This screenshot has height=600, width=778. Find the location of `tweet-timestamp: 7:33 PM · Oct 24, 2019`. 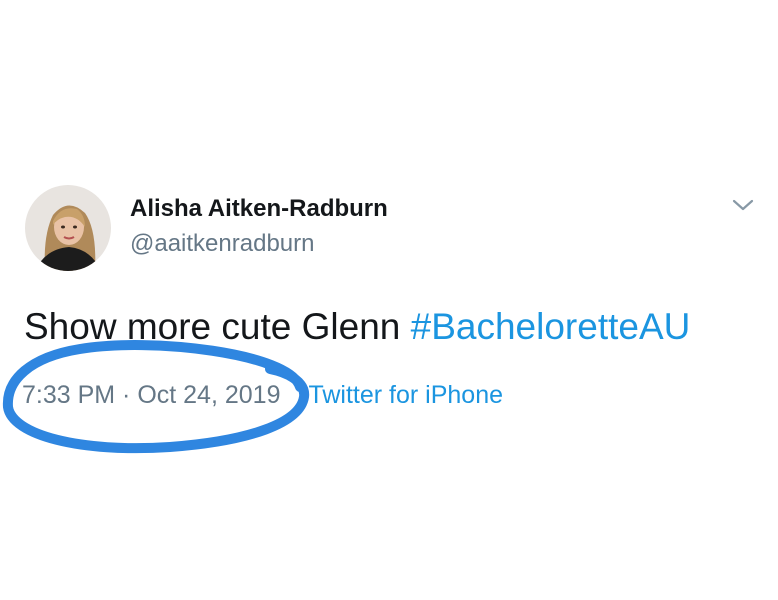

tweet-timestamp: 7:33 PM · Oct 24, 2019 is located at coordinates (151, 395).